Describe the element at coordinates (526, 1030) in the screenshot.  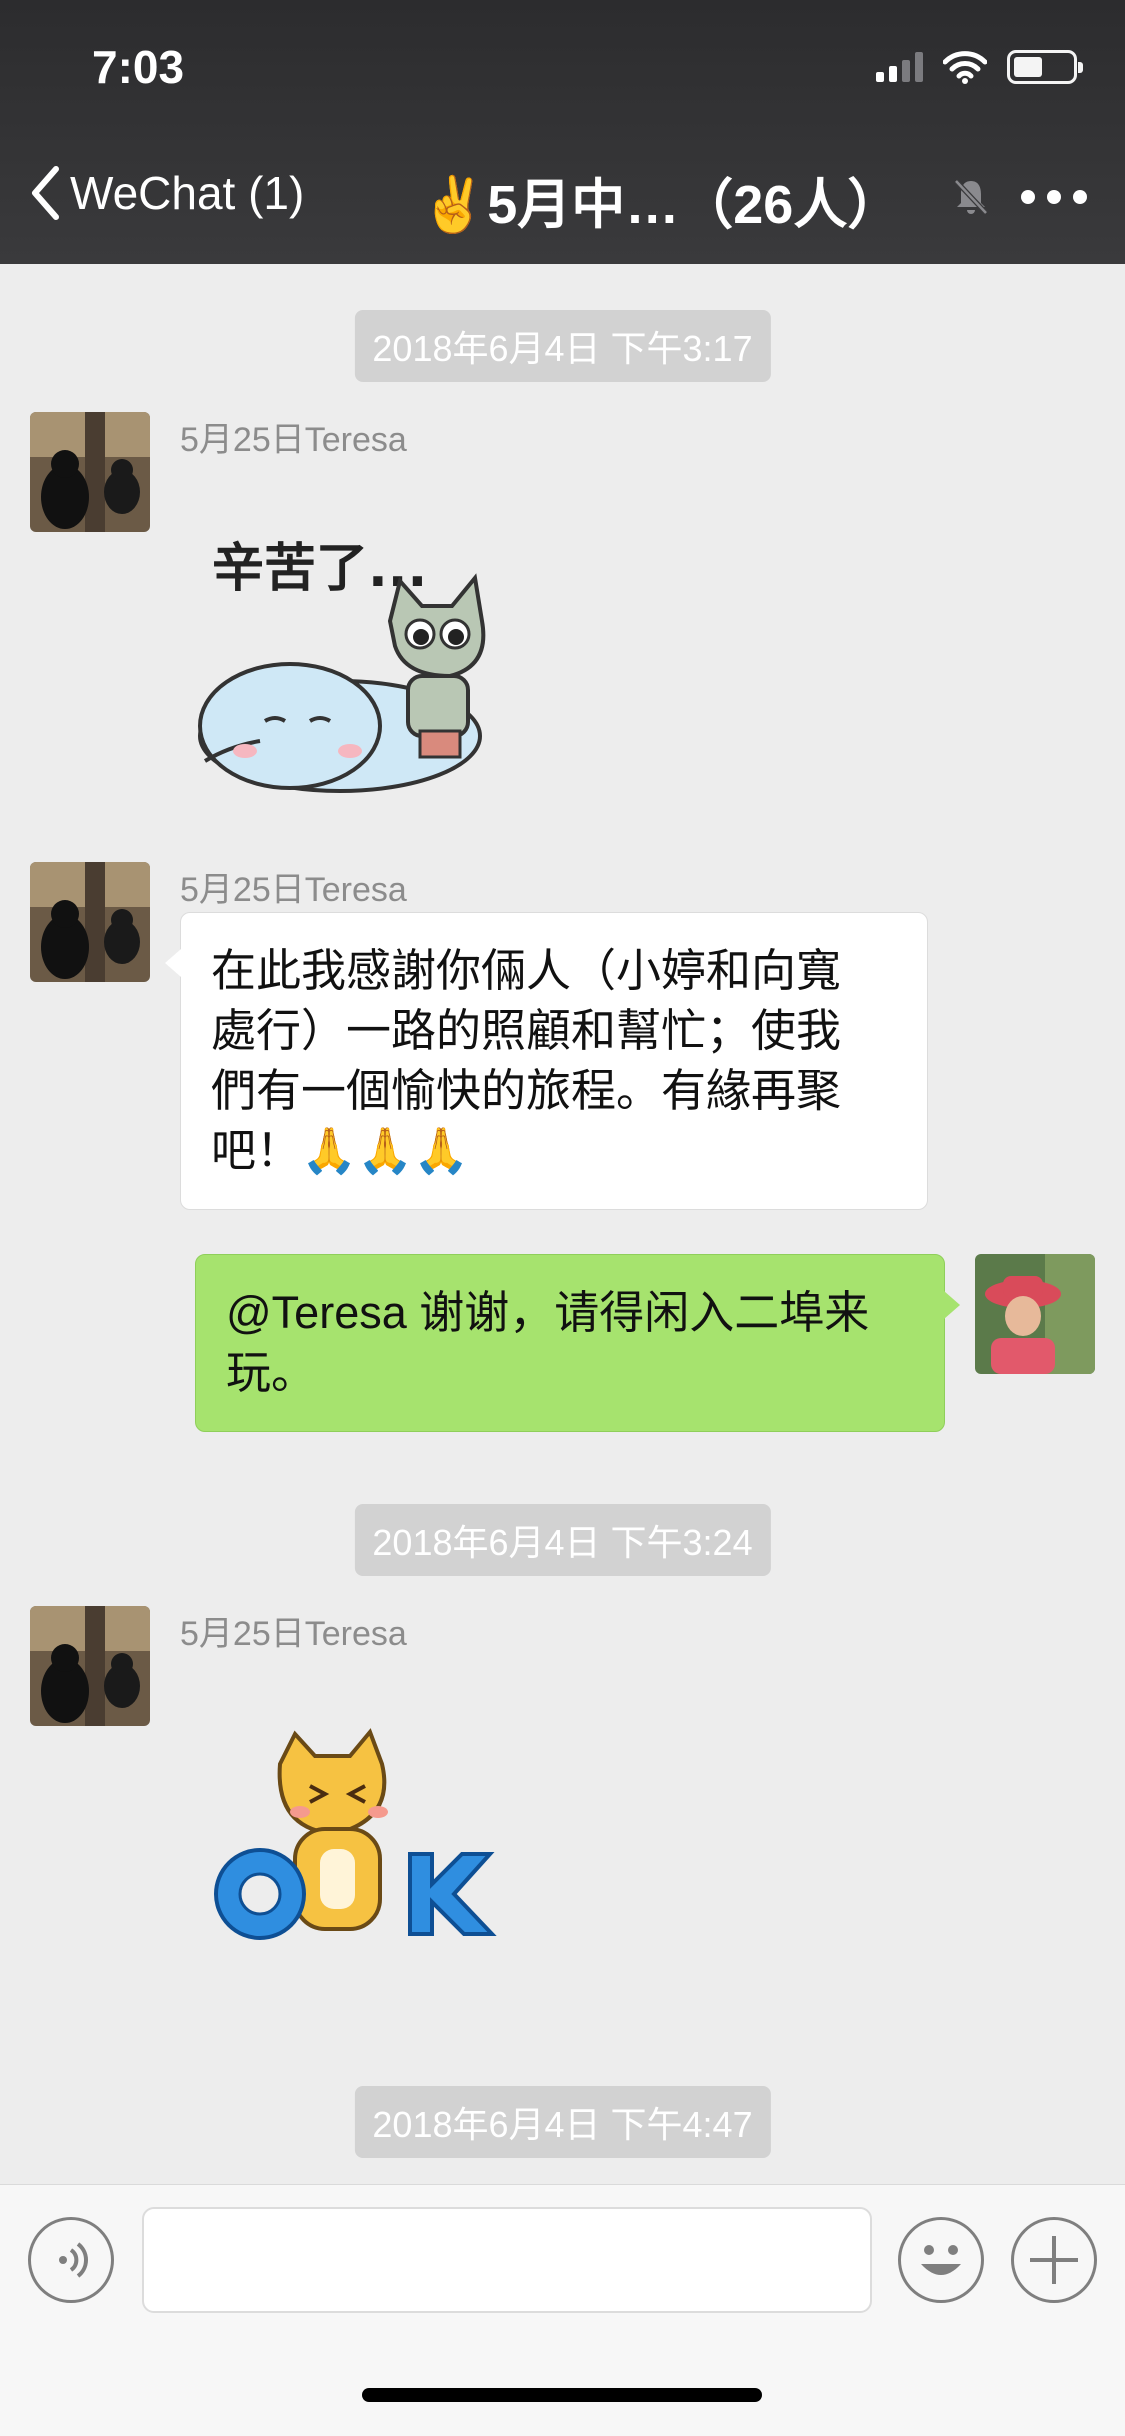
I see `message-line: 處行）一路的照顧和幫忙；使我` at that location.